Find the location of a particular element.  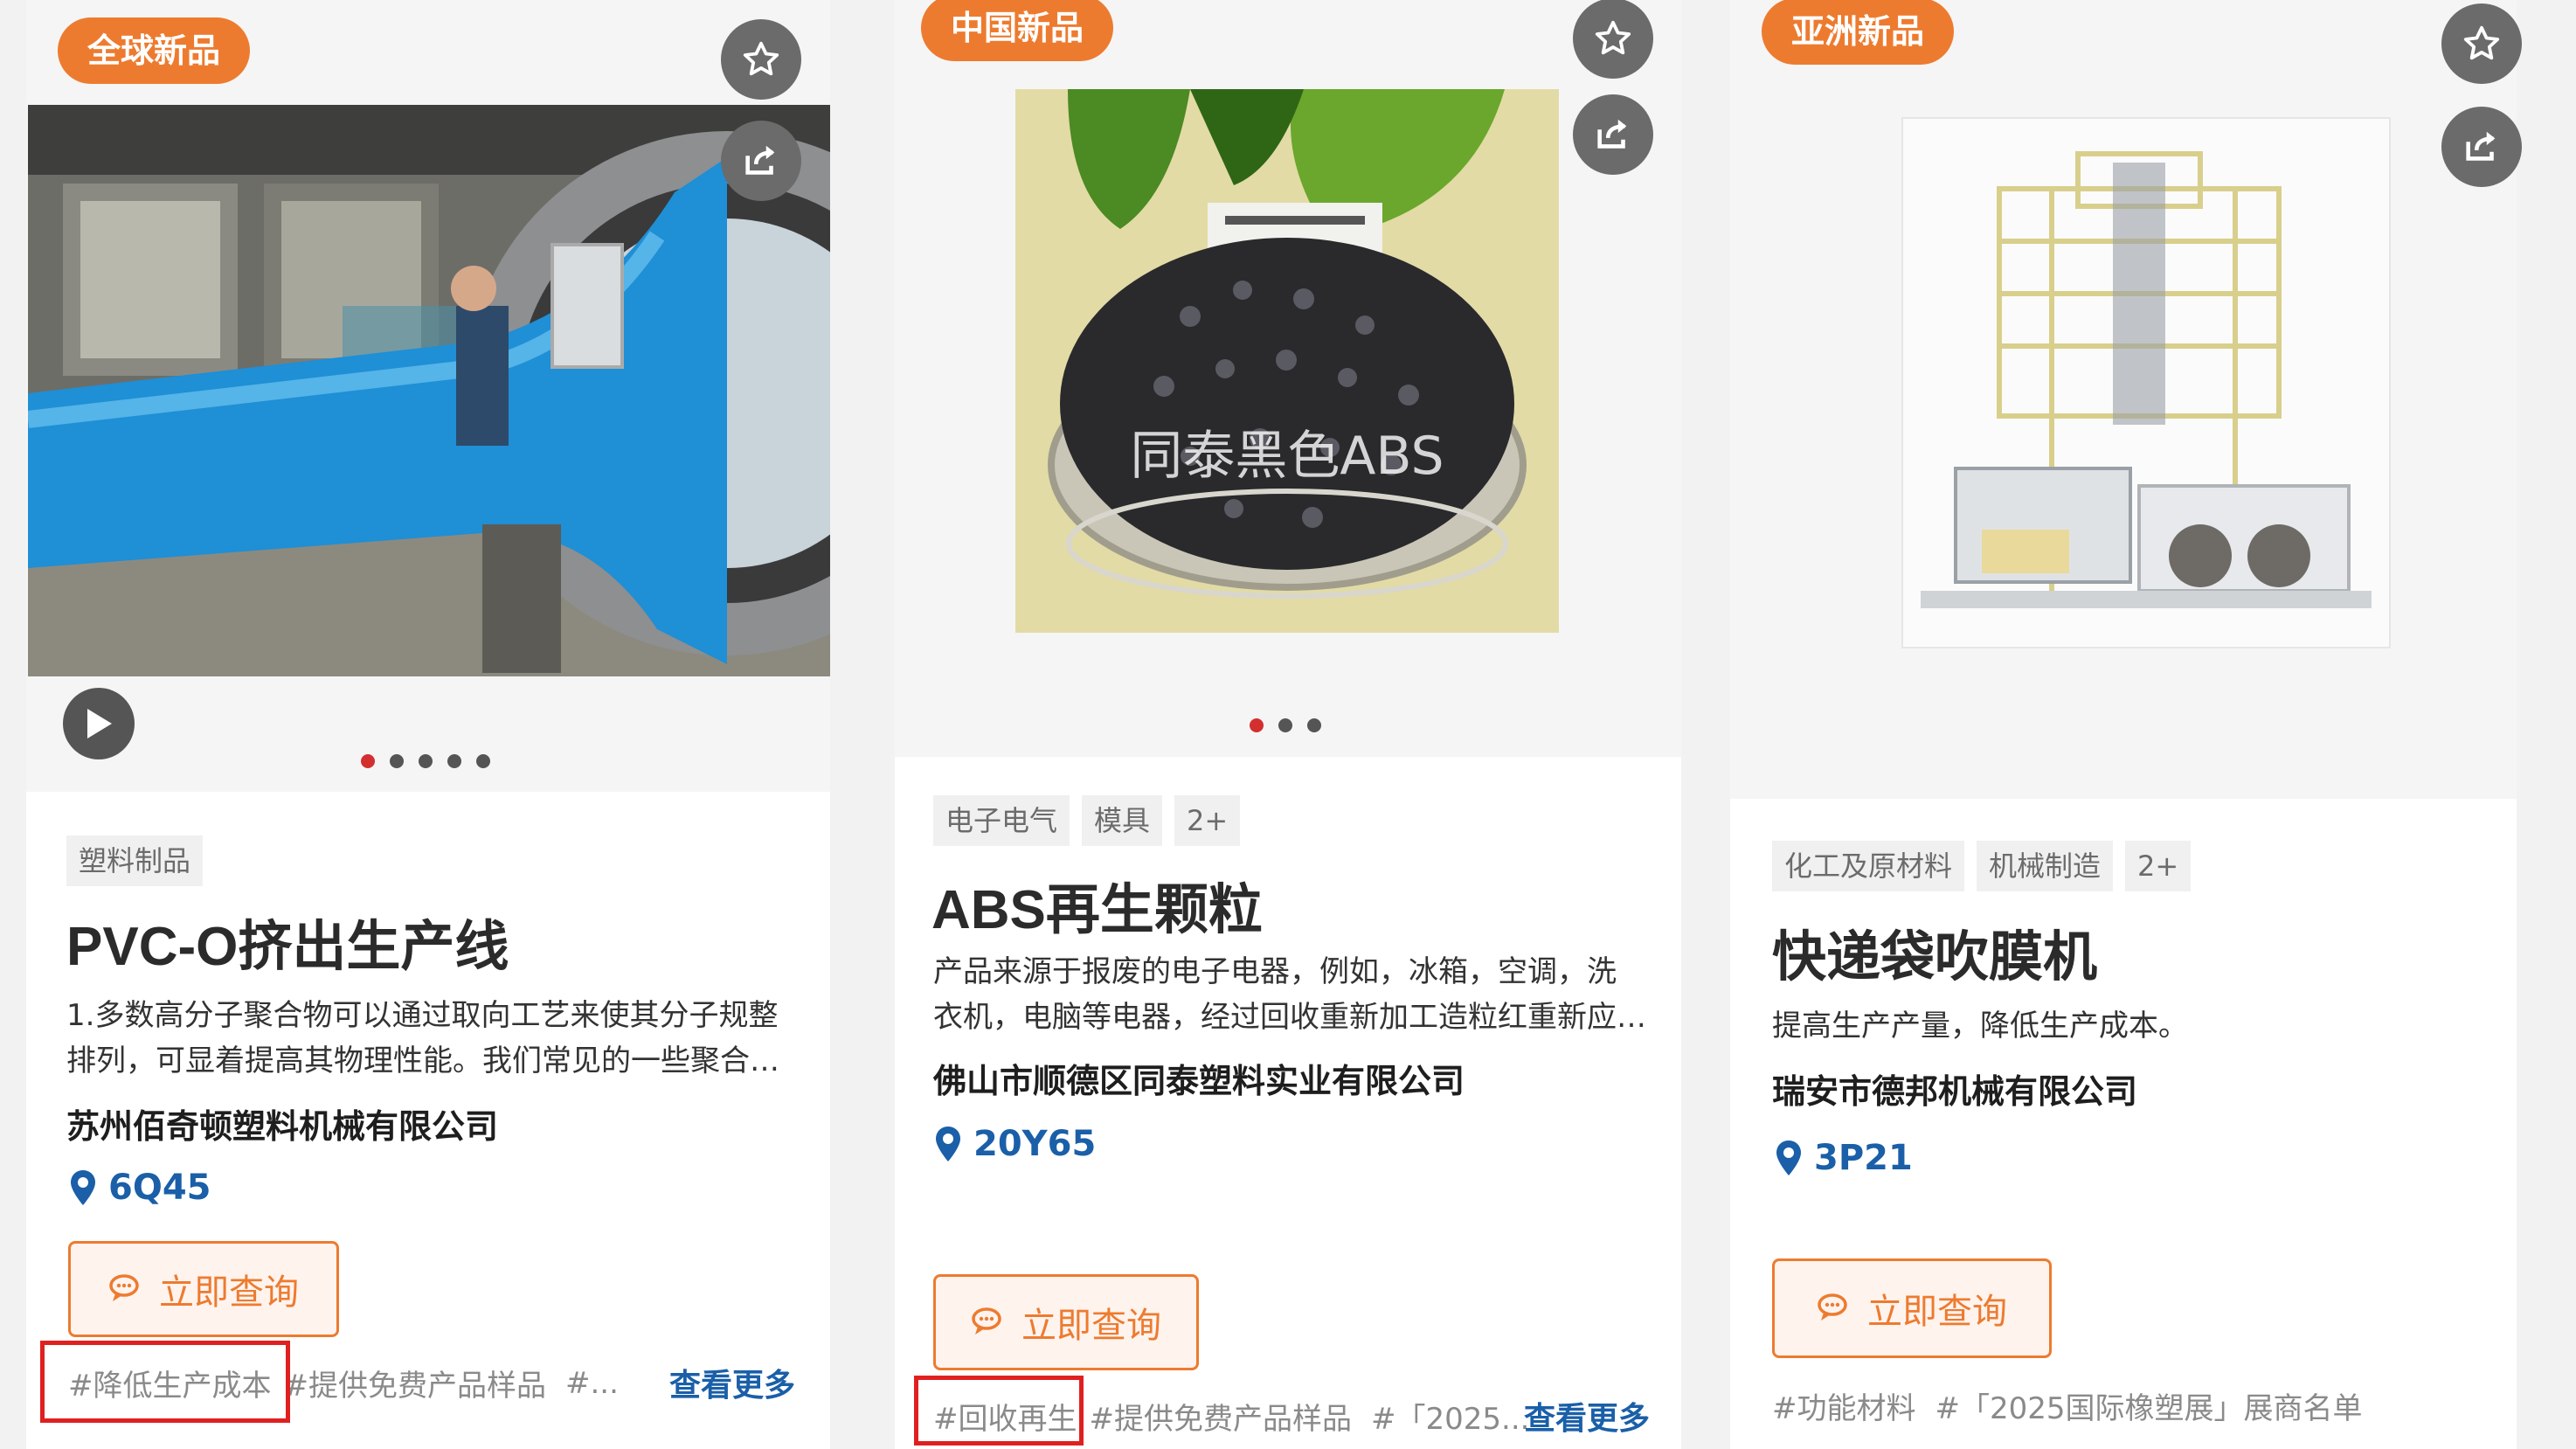

product-photo: 同泰黑色ABS is located at coordinates (1287, 361).